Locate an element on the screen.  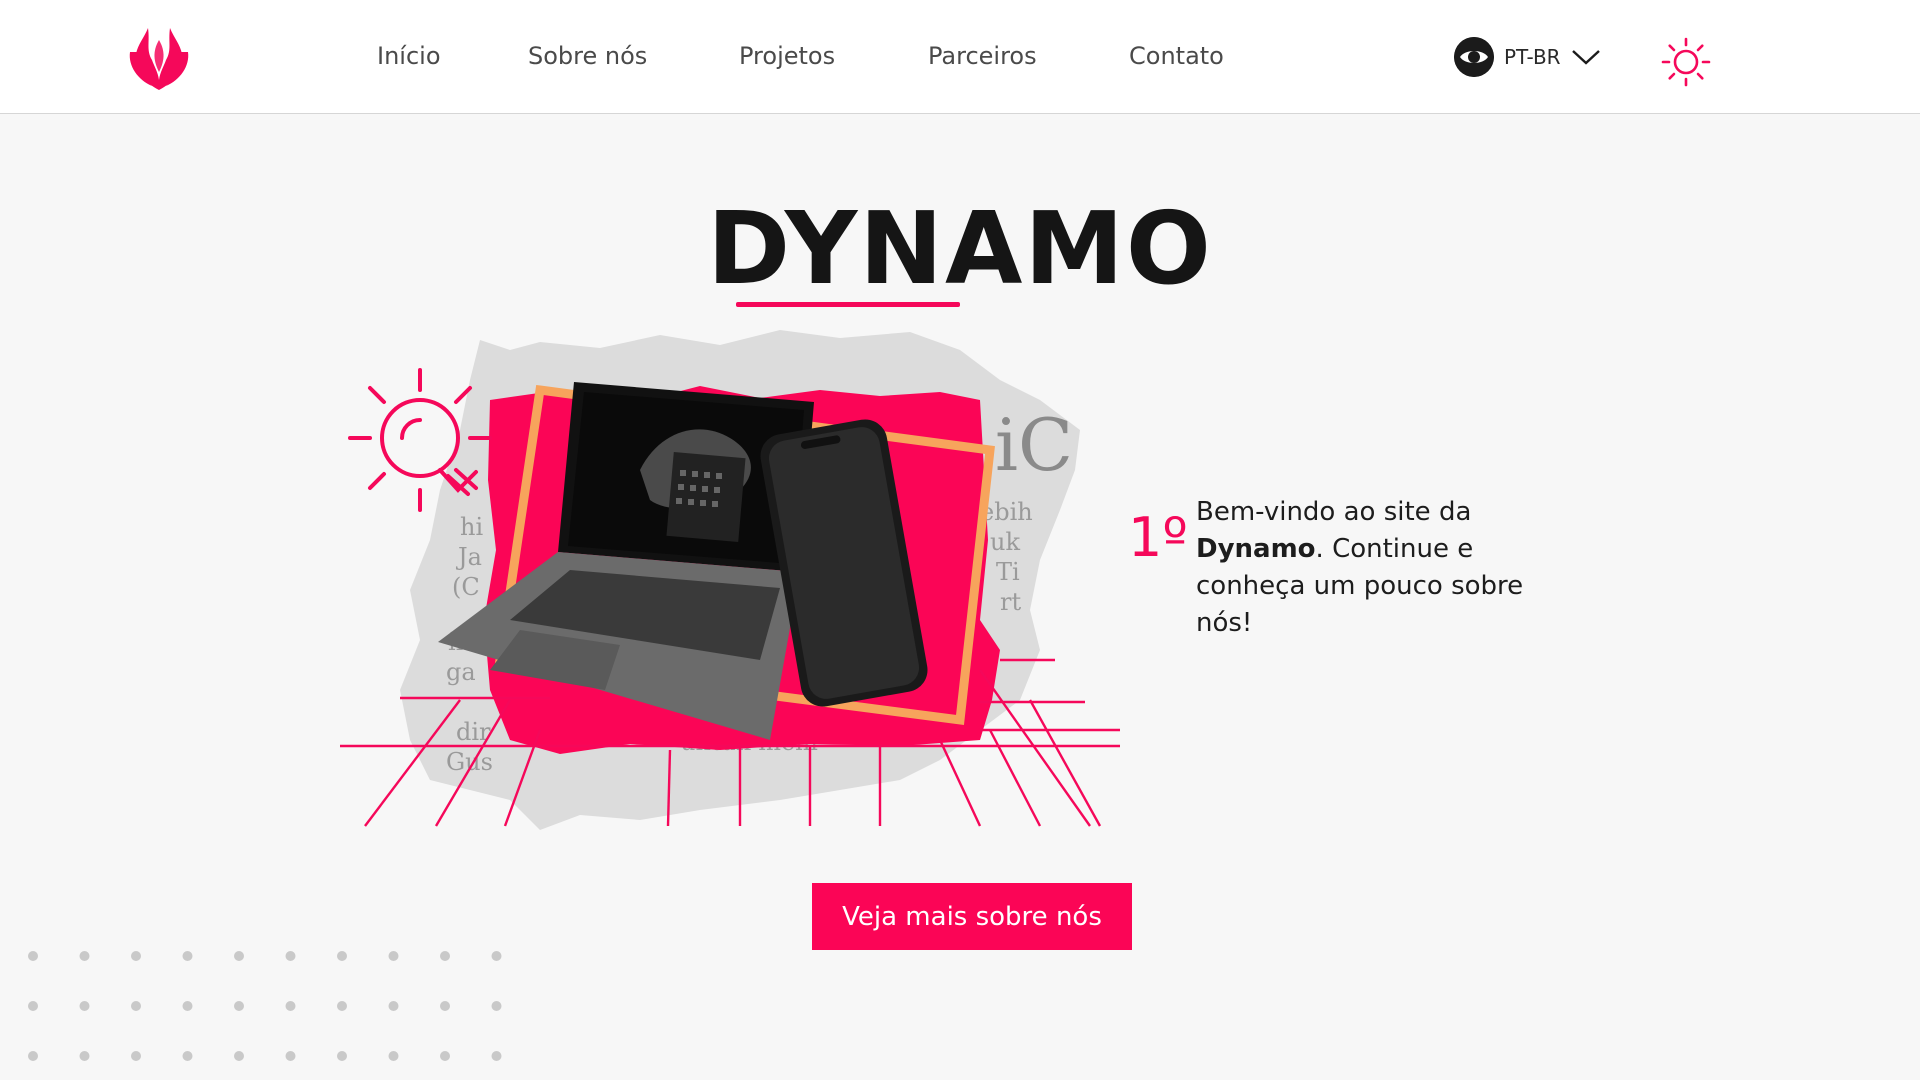
language-label: PT-BR is located at coordinates (1532, 57).